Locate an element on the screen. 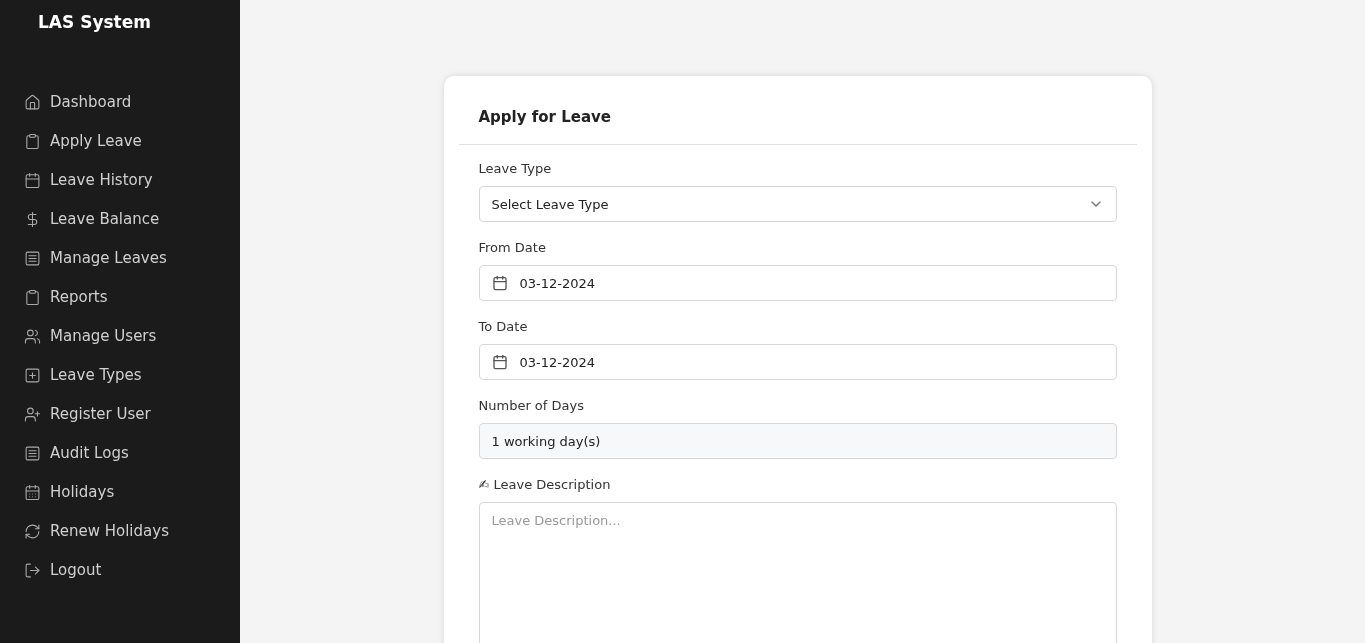 This screenshot has width=1365, height=643. sidebar-item: Apply Leave is located at coordinates (83, 141).